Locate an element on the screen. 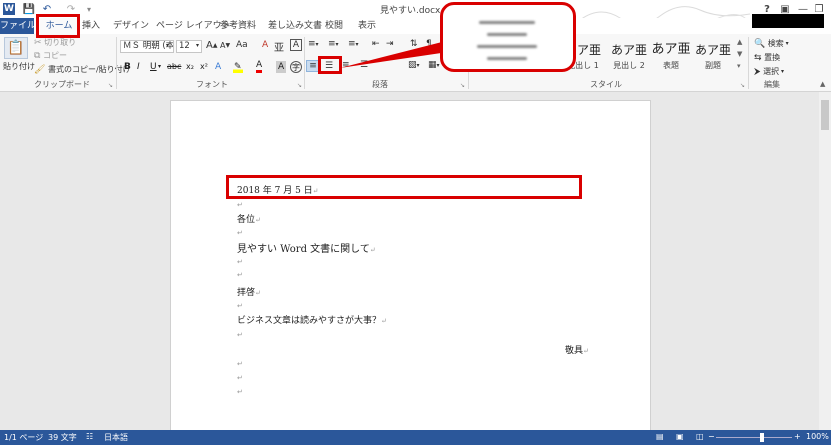 This screenshot has width=831, height=445. style-preview: あア亜 is located at coordinates (671, 49).